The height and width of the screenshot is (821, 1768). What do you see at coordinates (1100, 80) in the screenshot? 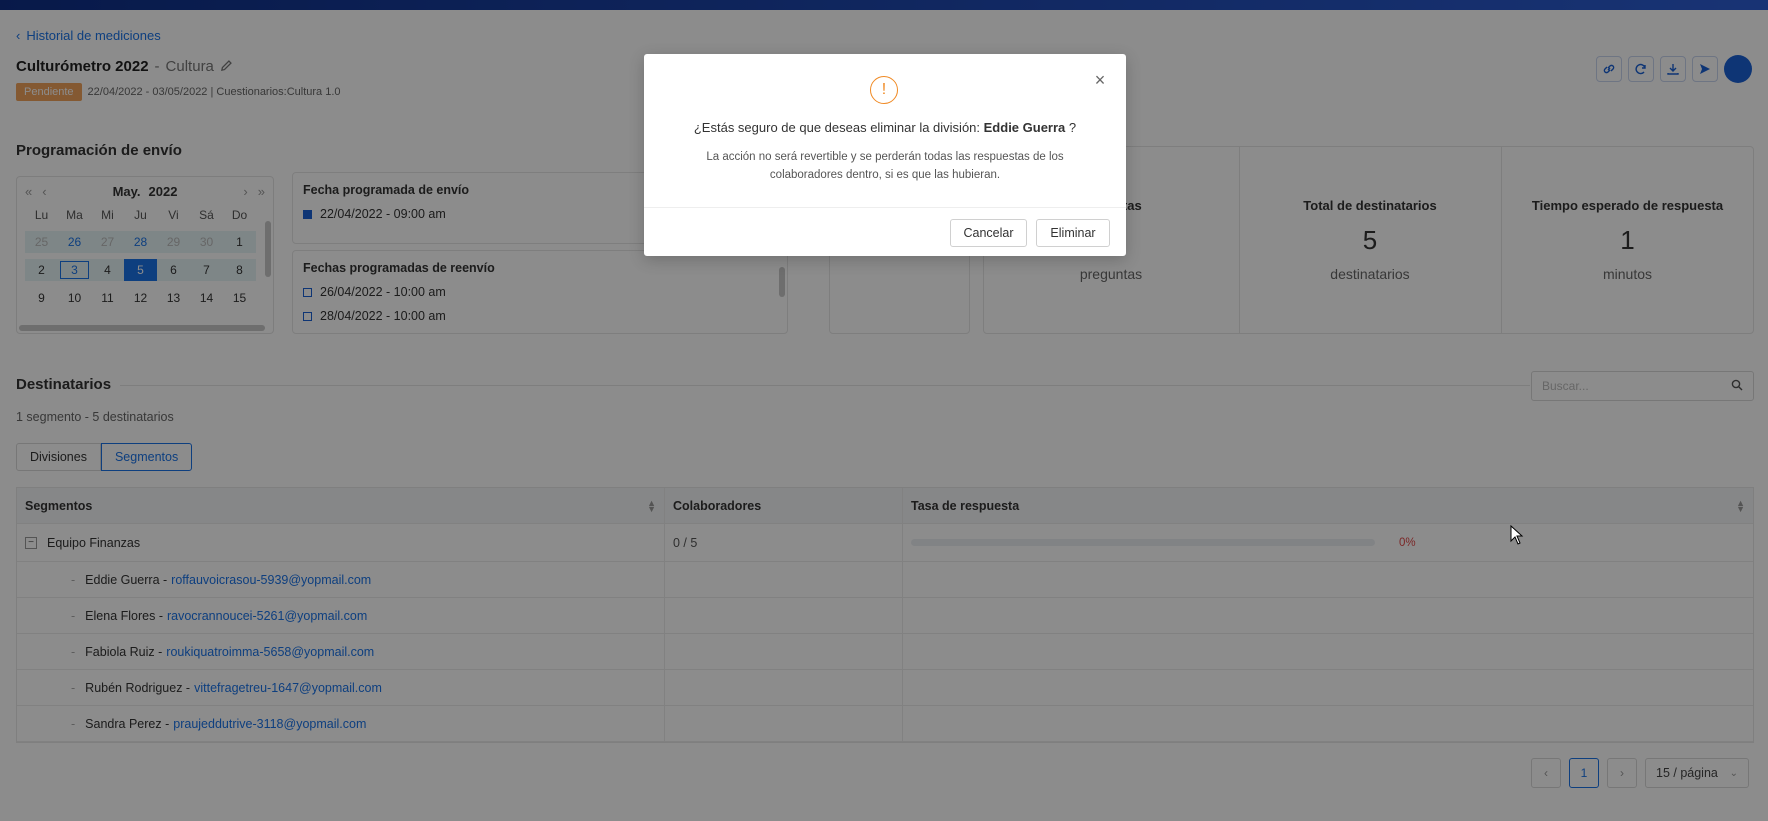
I see `close-icon: ×` at bounding box center [1100, 80].